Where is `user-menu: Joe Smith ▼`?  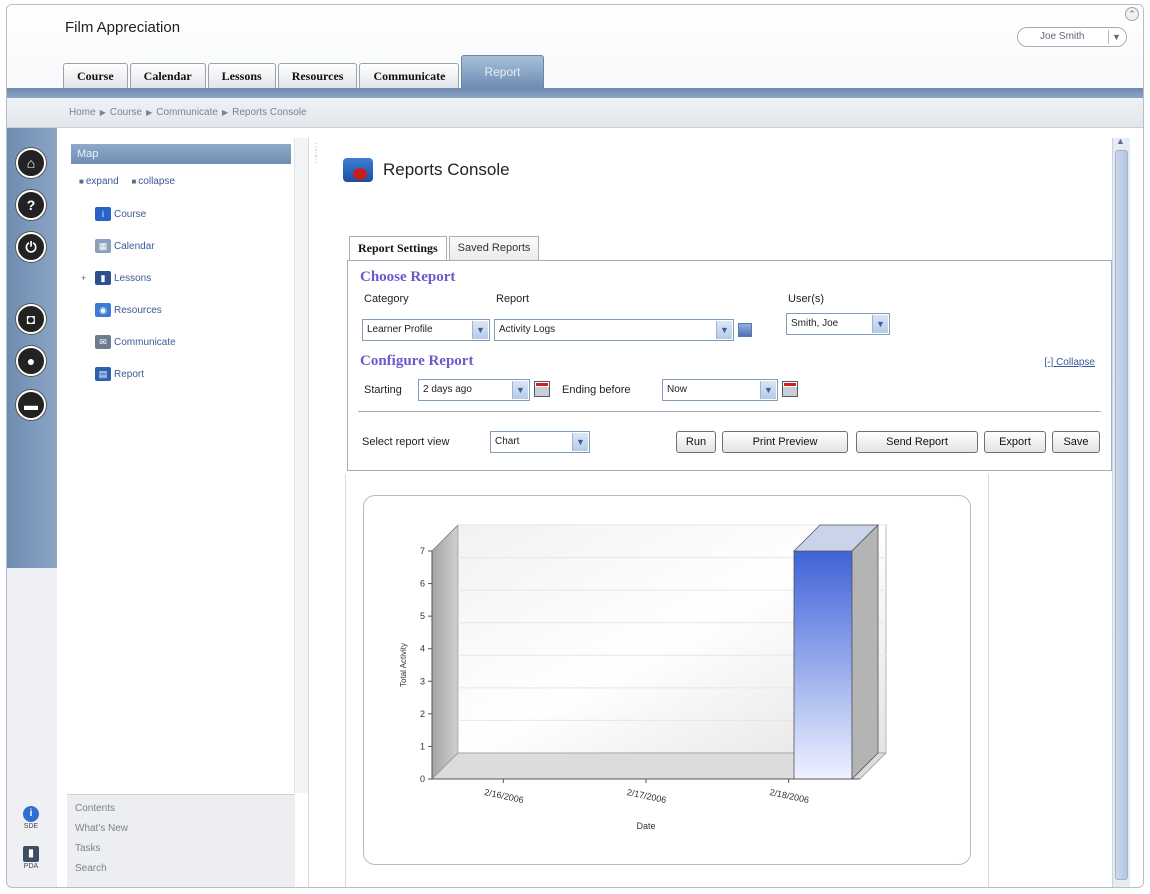
user-menu: Joe Smith ▼ is located at coordinates (1072, 37).